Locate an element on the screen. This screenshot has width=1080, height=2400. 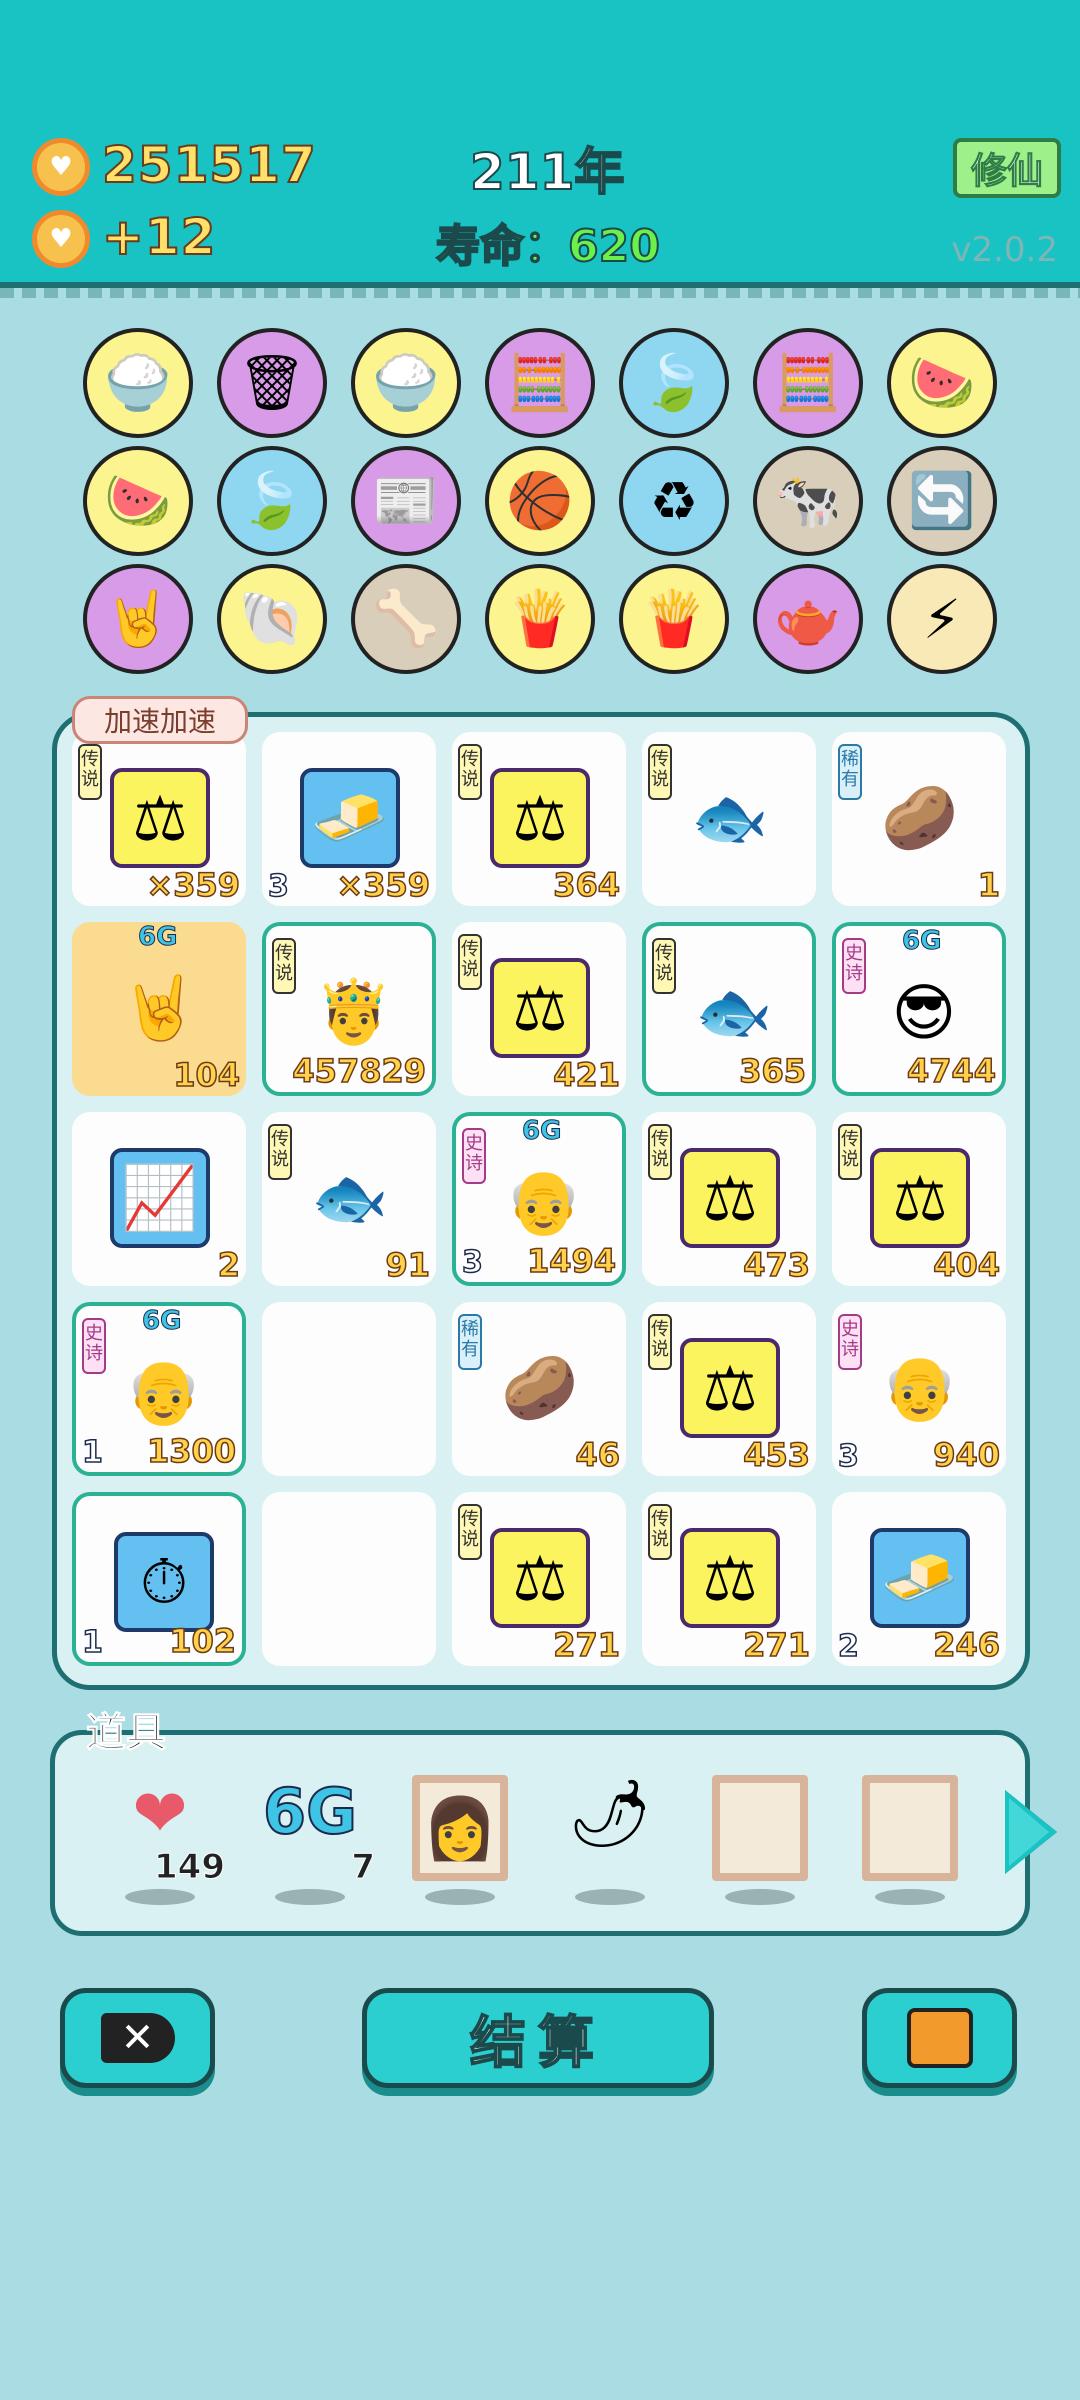
cell-count: 421 is located at coordinates (586, 1075).